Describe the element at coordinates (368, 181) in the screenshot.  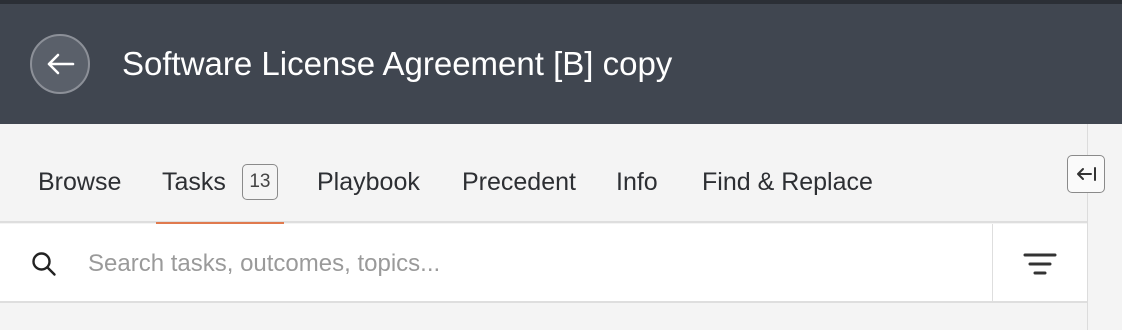
I see `tab-playbook-label: Playbook` at that location.